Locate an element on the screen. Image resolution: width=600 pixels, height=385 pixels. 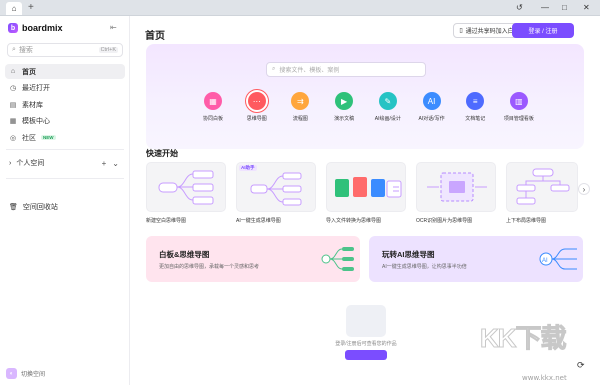
trash-row: 🗑 空间回收站 is located at coordinates (33, 207).